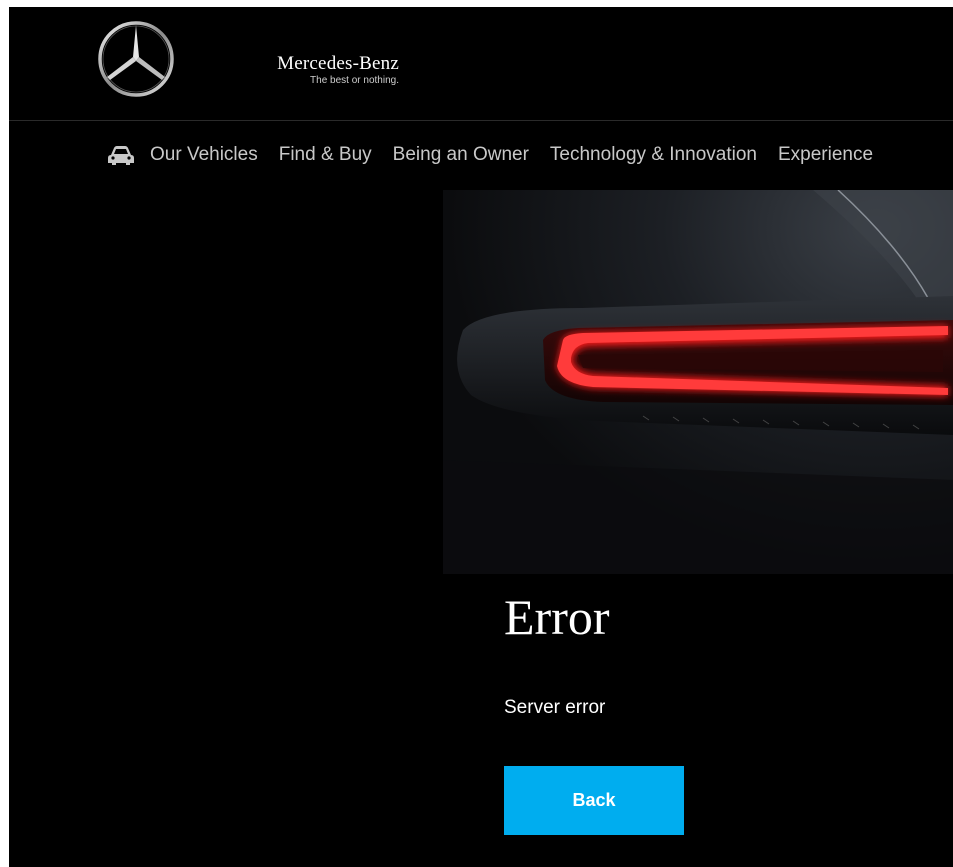 Image resolution: width=953 pixels, height=867 pixels. I want to click on car-icon, so click(121, 155).